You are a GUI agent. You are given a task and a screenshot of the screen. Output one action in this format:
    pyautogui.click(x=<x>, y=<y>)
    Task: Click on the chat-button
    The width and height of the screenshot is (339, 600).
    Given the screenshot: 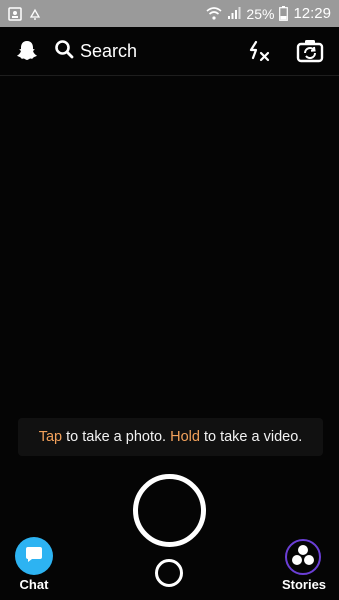 What is the action you would take?
    pyautogui.click(x=34, y=556)
    